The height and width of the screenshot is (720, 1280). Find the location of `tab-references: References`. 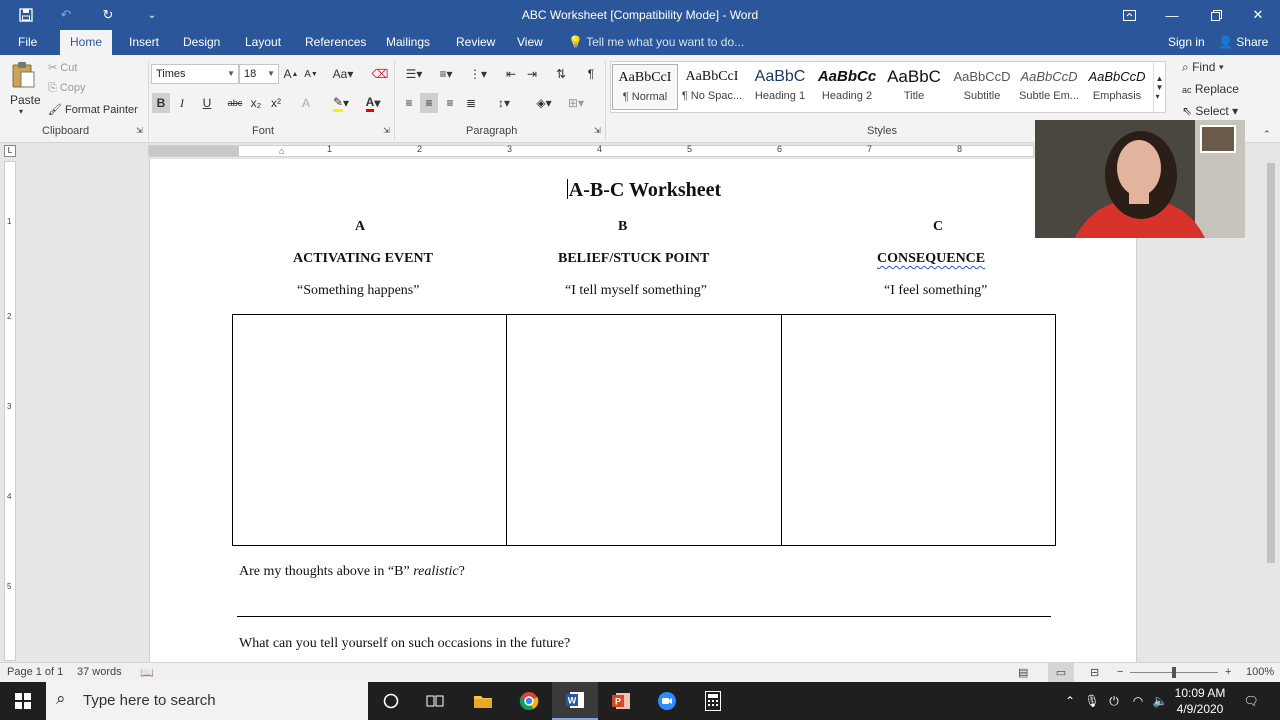

tab-references: References is located at coordinates (335, 42).